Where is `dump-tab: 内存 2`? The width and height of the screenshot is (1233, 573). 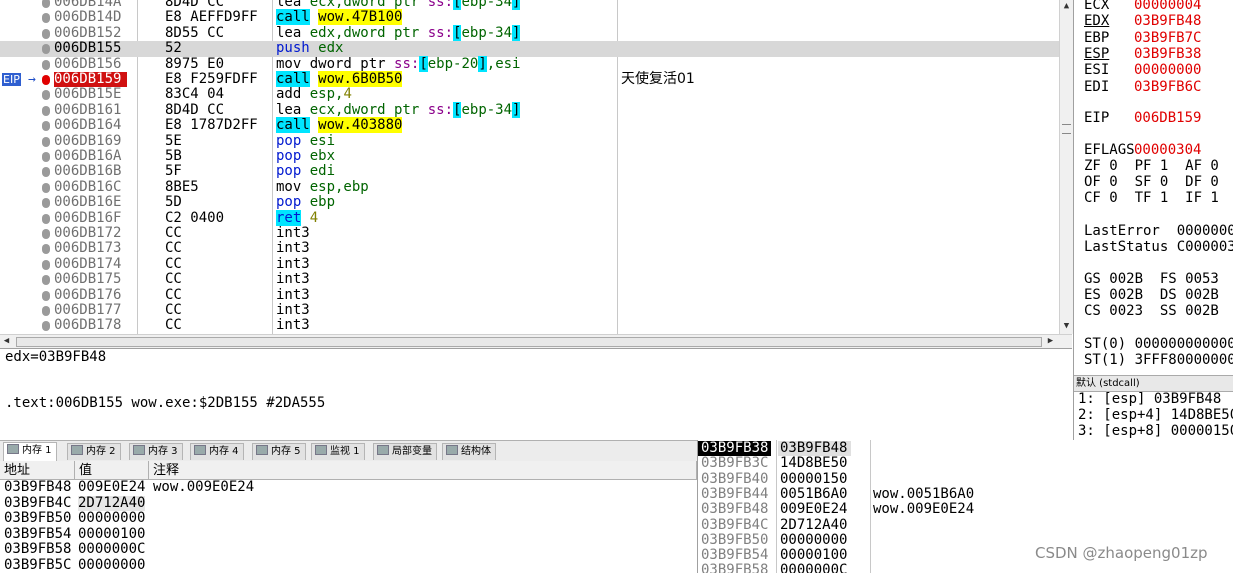
dump-tab: 内存 2 is located at coordinates (94, 451).